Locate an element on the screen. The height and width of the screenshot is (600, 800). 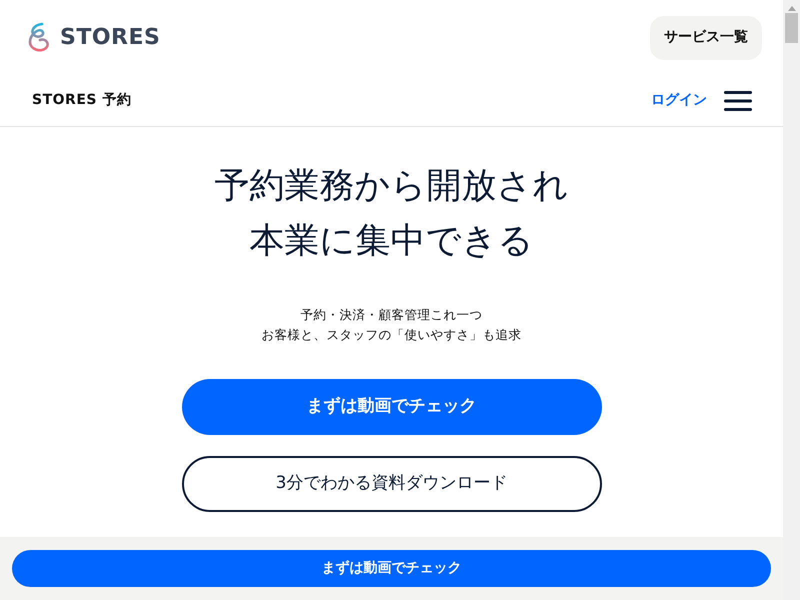
logo-text: STORES is located at coordinates (110, 38).